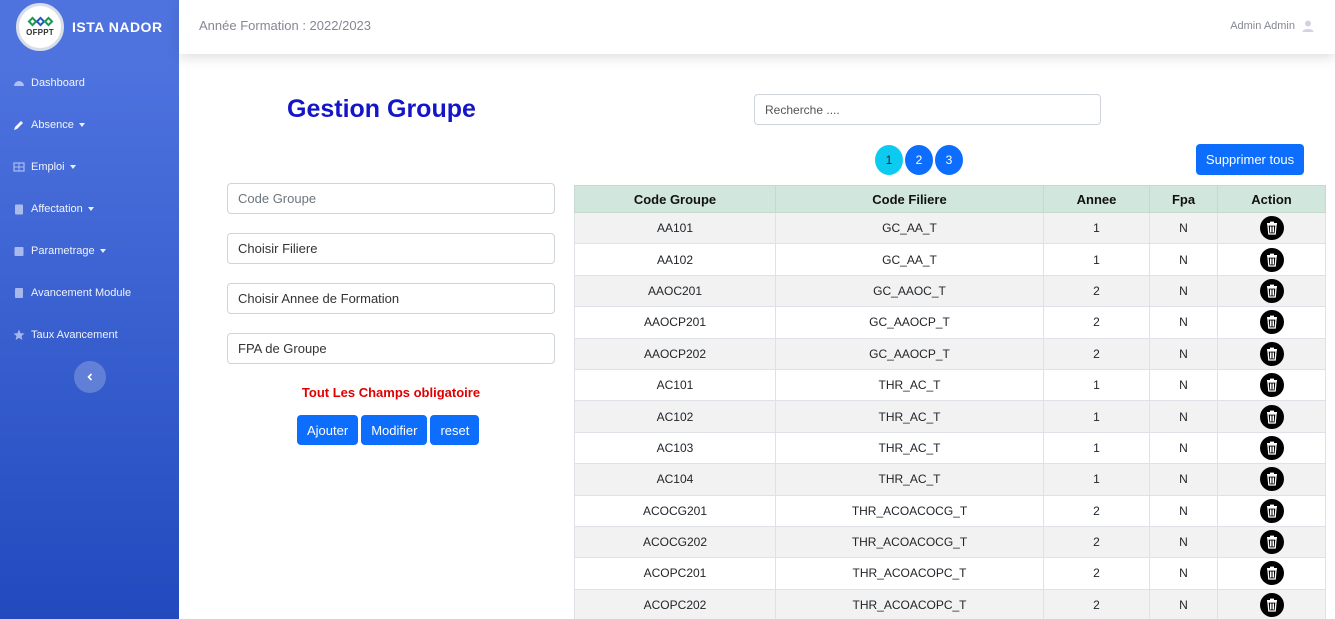  Describe the element at coordinates (391, 348) in the screenshot. I see `fpa-select: FPA de Groupe` at that location.